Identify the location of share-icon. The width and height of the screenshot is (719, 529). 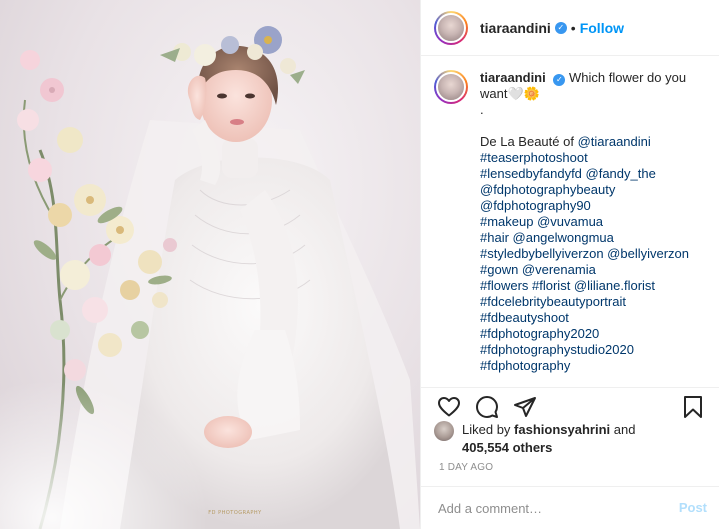
(525, 407).